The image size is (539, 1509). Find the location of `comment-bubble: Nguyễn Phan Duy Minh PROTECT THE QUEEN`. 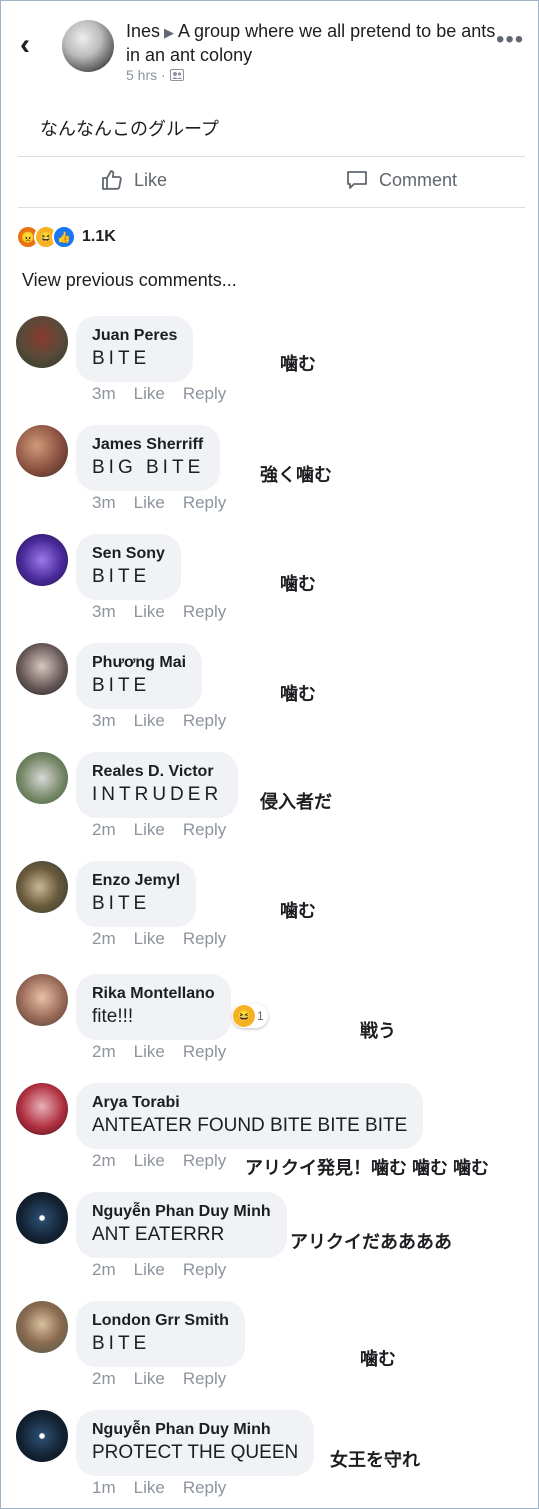

comment-bubble: Nguyễn Phan Duy Minh PROTECT THE QUEEN is located at coordinates (195, 1443).